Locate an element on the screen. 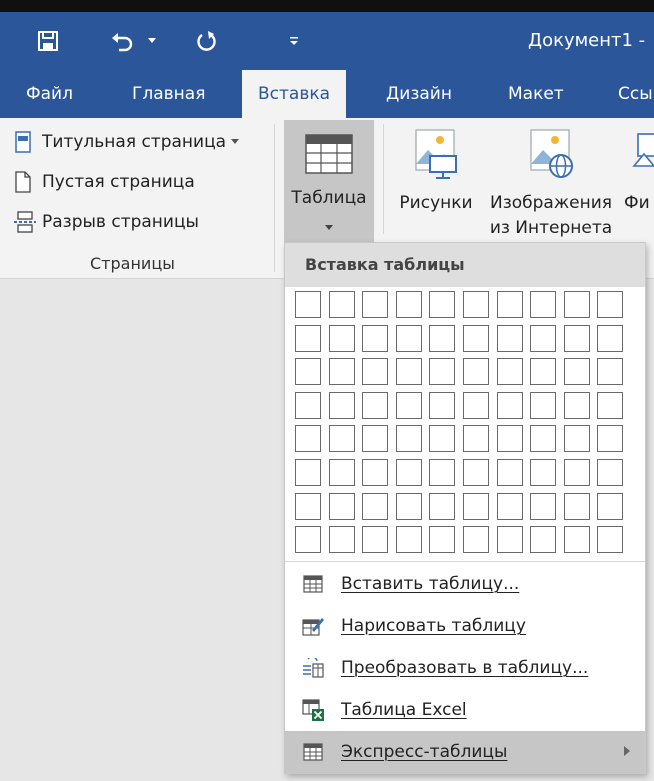 The height and width of the screenshot is (781, 654). tab-home: Главная is located at coordinates (168, 94).